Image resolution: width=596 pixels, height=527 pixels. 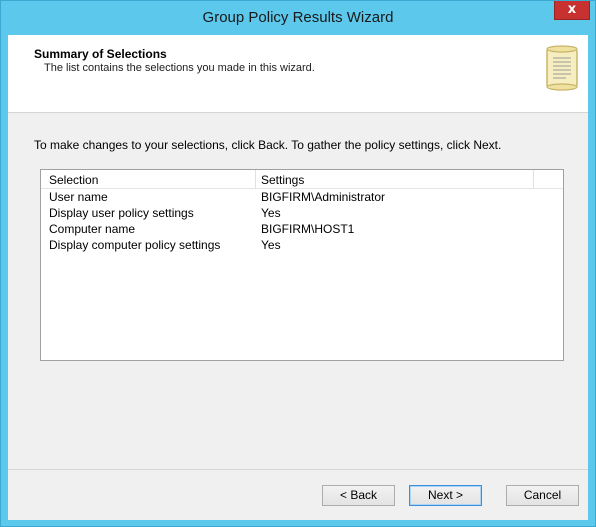 I want to click on row-selection: User name, so click(x=78, y=197).